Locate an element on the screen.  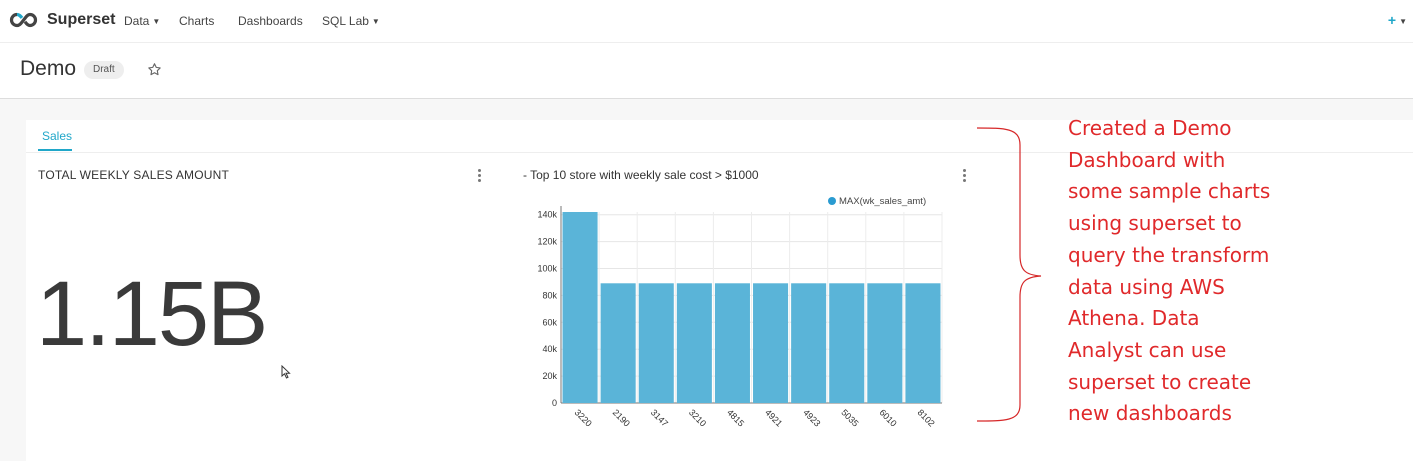
nav-charts: Charts is located at coordinates (196, 21).